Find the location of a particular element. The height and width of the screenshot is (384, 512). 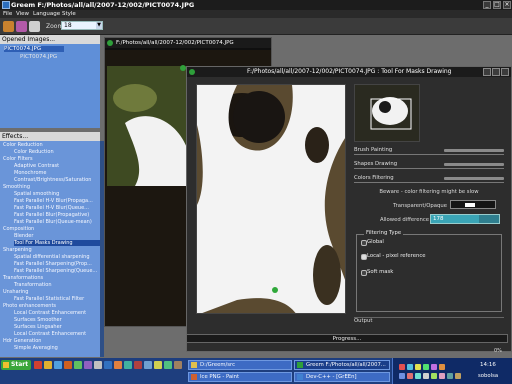

effect-item: Simple Averaging is located at coordinates (36, 348).